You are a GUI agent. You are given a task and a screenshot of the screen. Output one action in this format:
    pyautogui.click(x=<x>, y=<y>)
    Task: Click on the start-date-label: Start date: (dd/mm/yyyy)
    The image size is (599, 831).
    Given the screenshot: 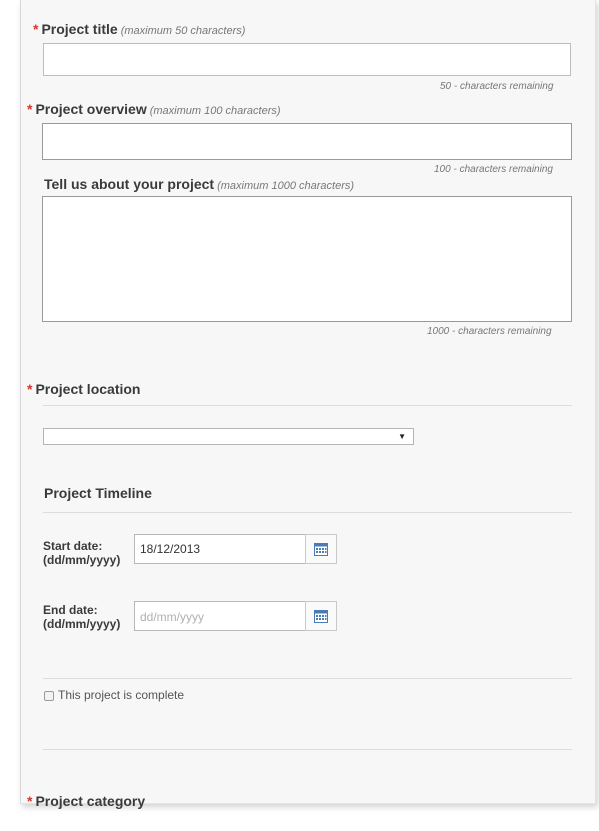 What is the action you would take?
    pyautogui.click(x=81, y=553)
    